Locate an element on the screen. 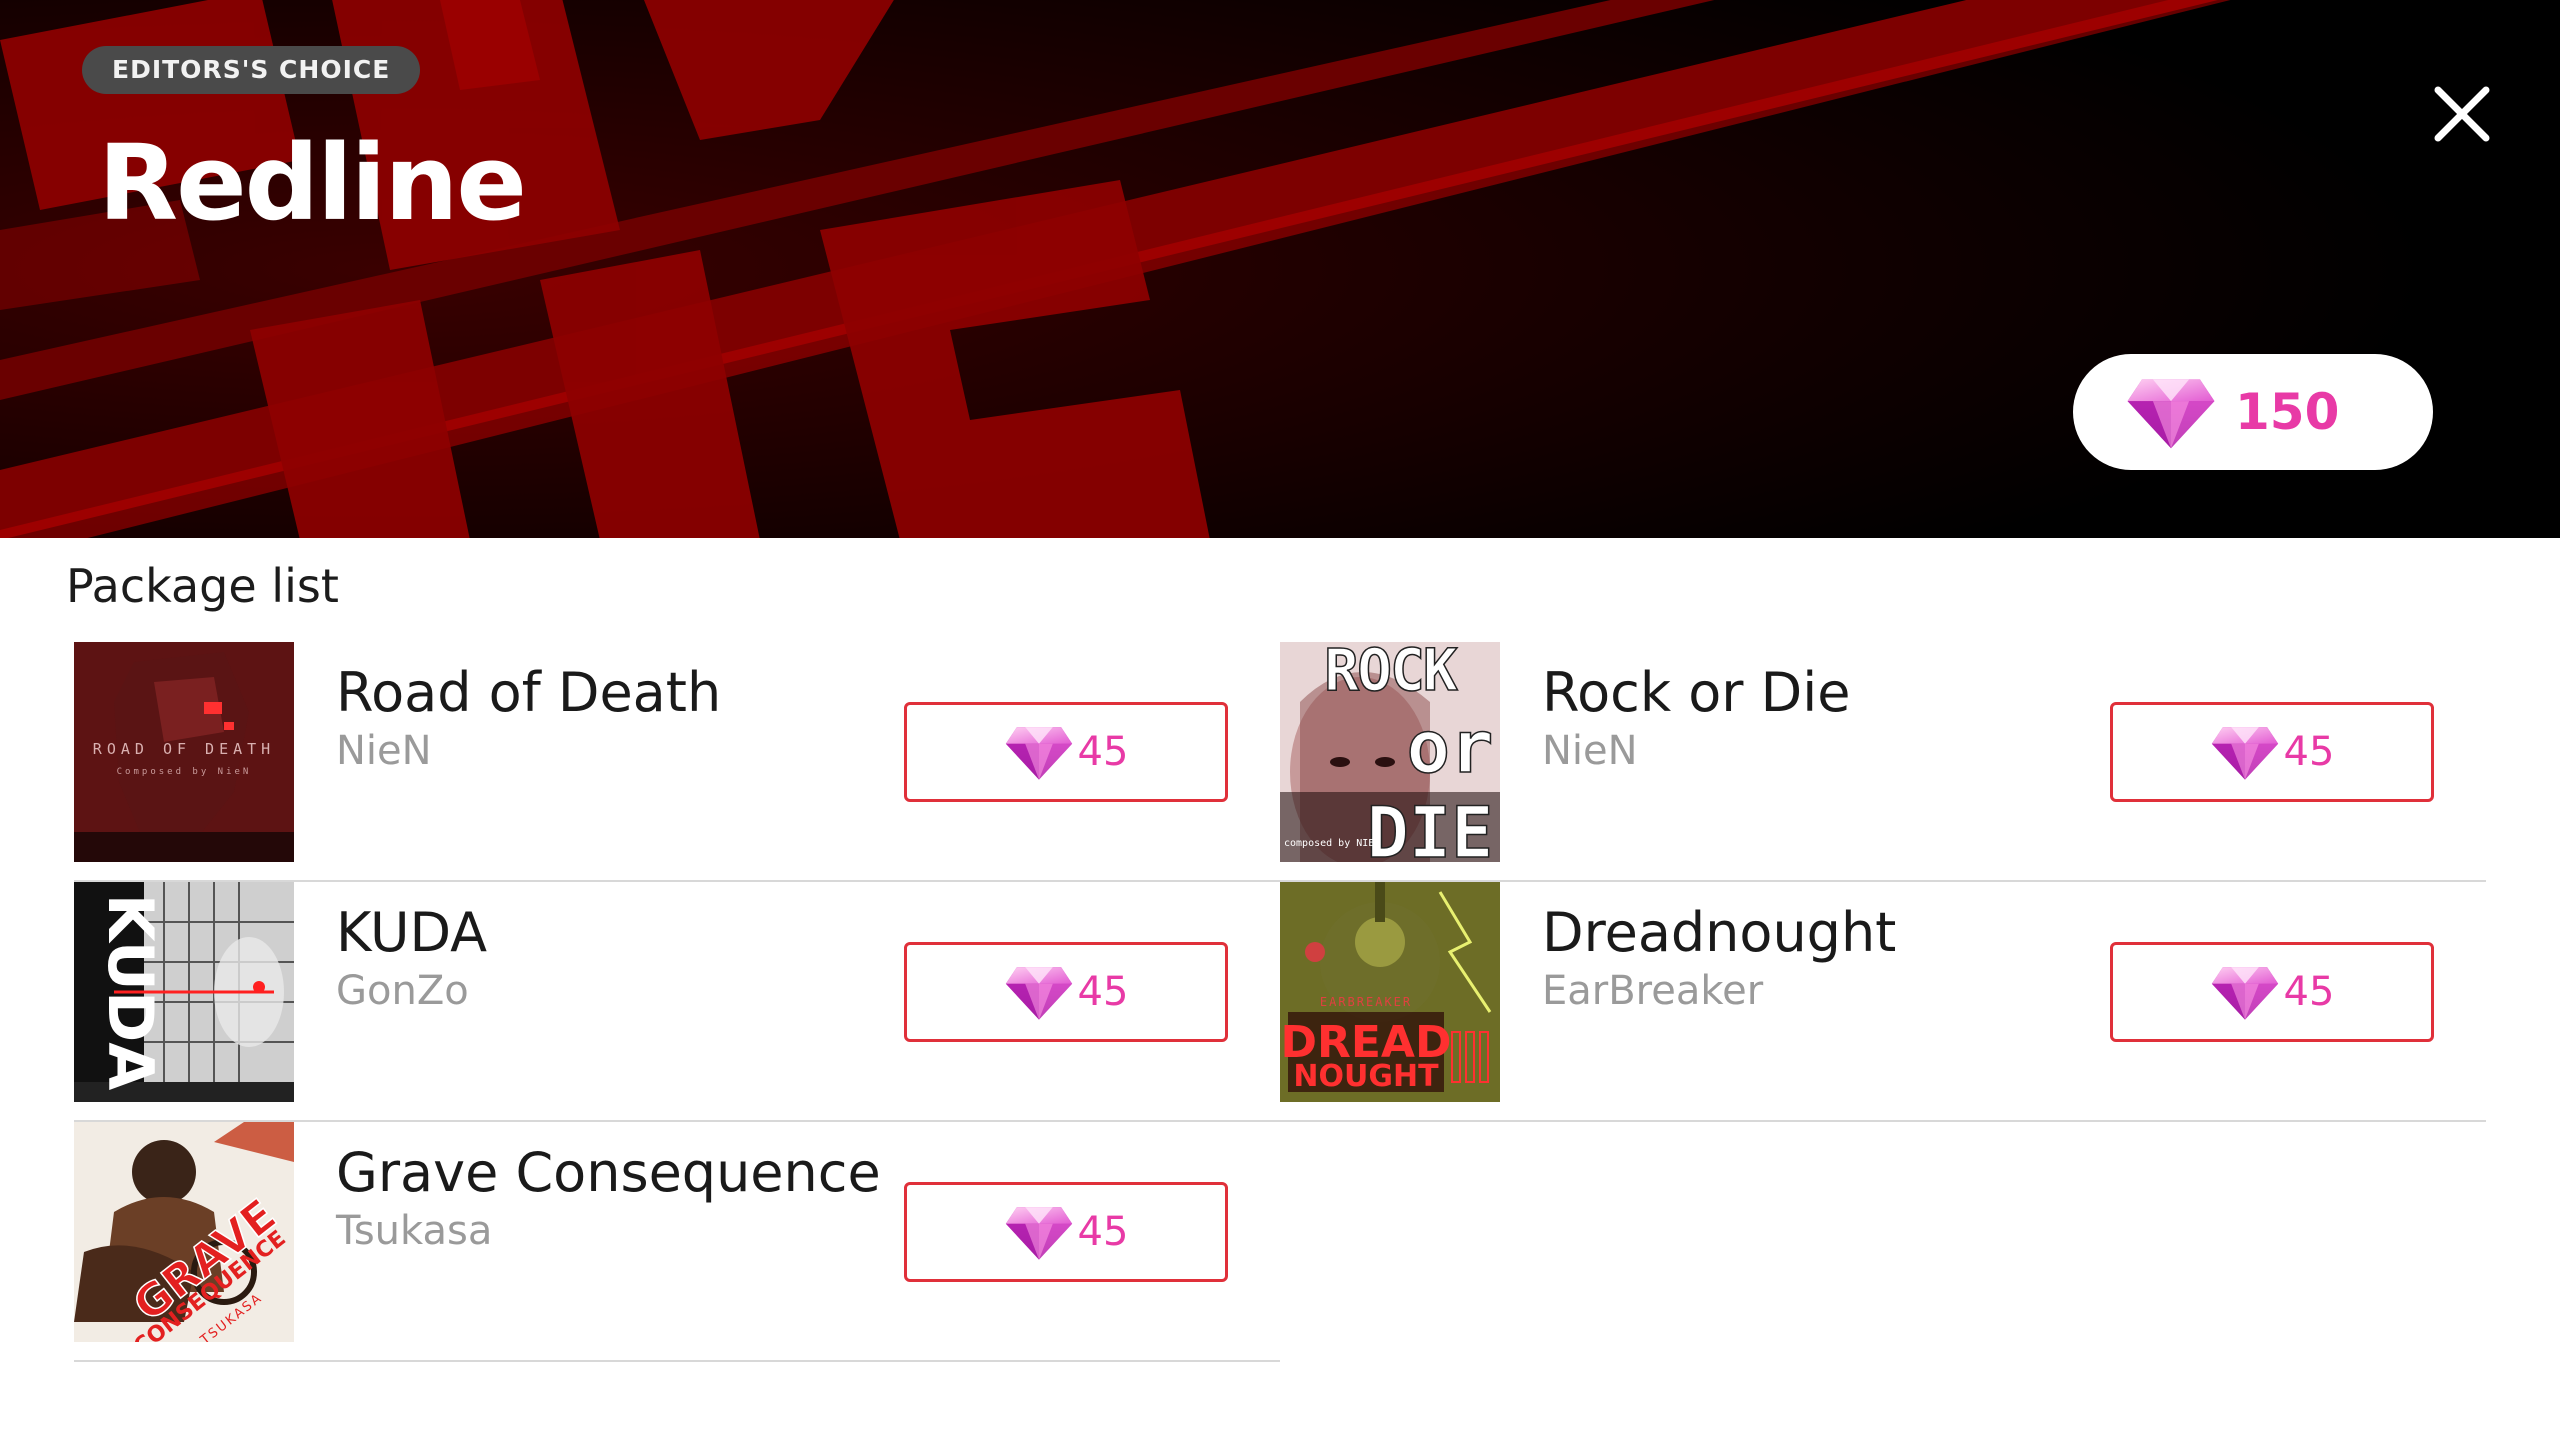 The width and height of the screenshot is (2560, 1440). cover-label: or is located at coordinates (1450, 747).